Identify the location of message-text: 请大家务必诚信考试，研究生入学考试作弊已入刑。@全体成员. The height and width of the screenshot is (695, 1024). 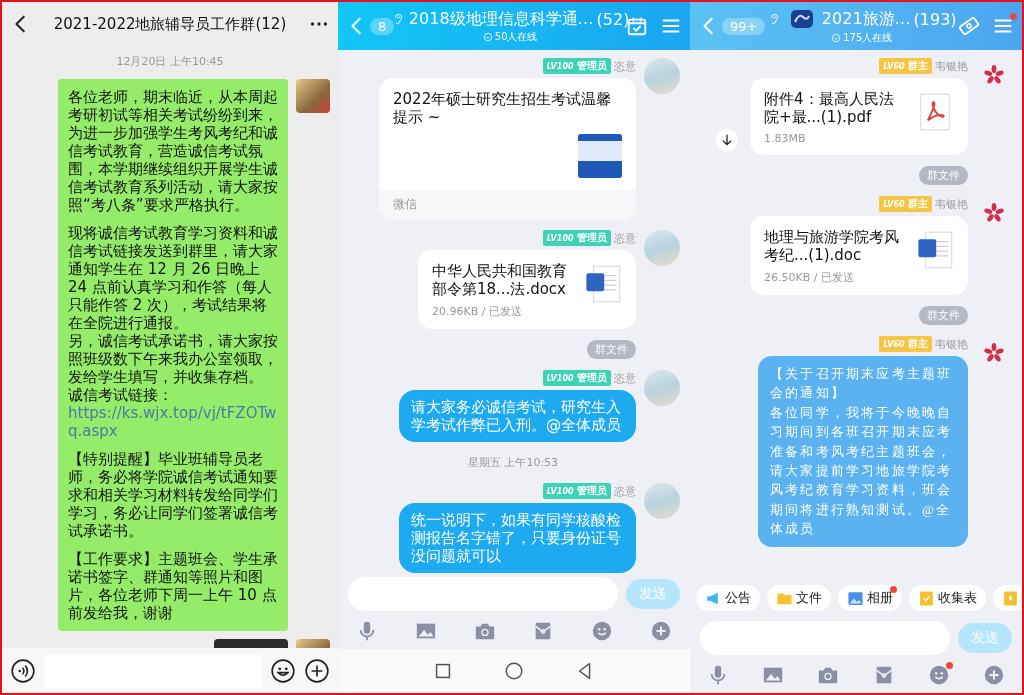
(516, 416).